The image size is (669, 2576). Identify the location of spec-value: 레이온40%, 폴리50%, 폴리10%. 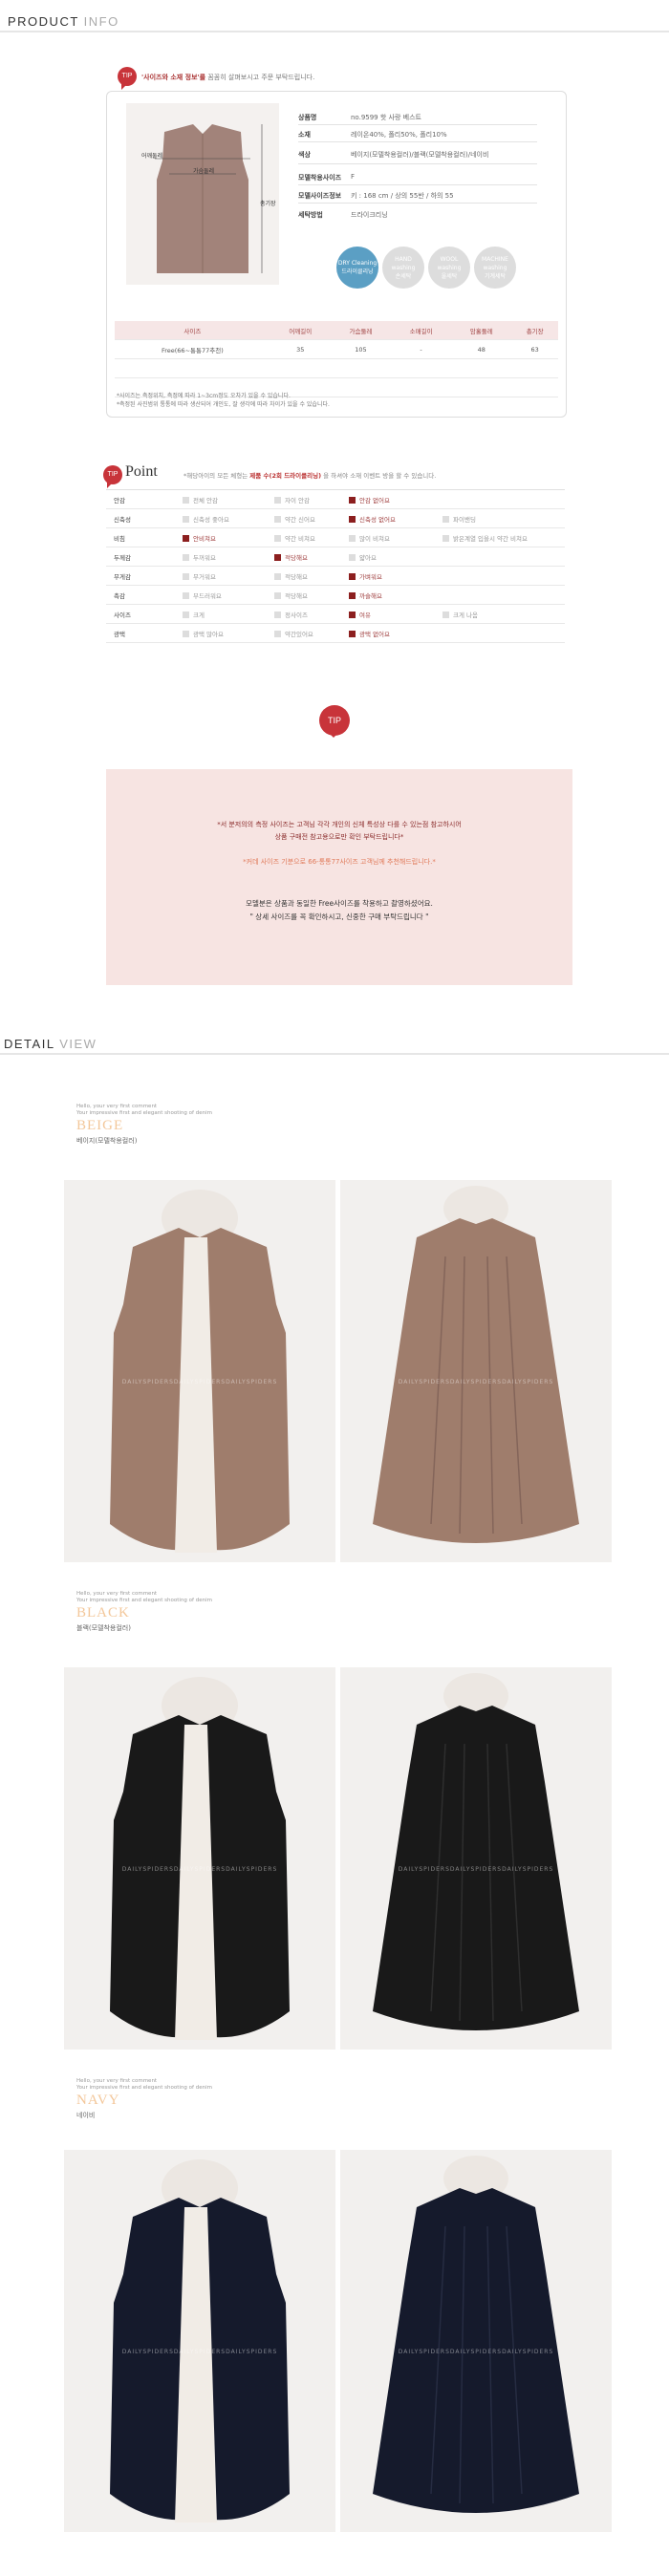
(399, 135).